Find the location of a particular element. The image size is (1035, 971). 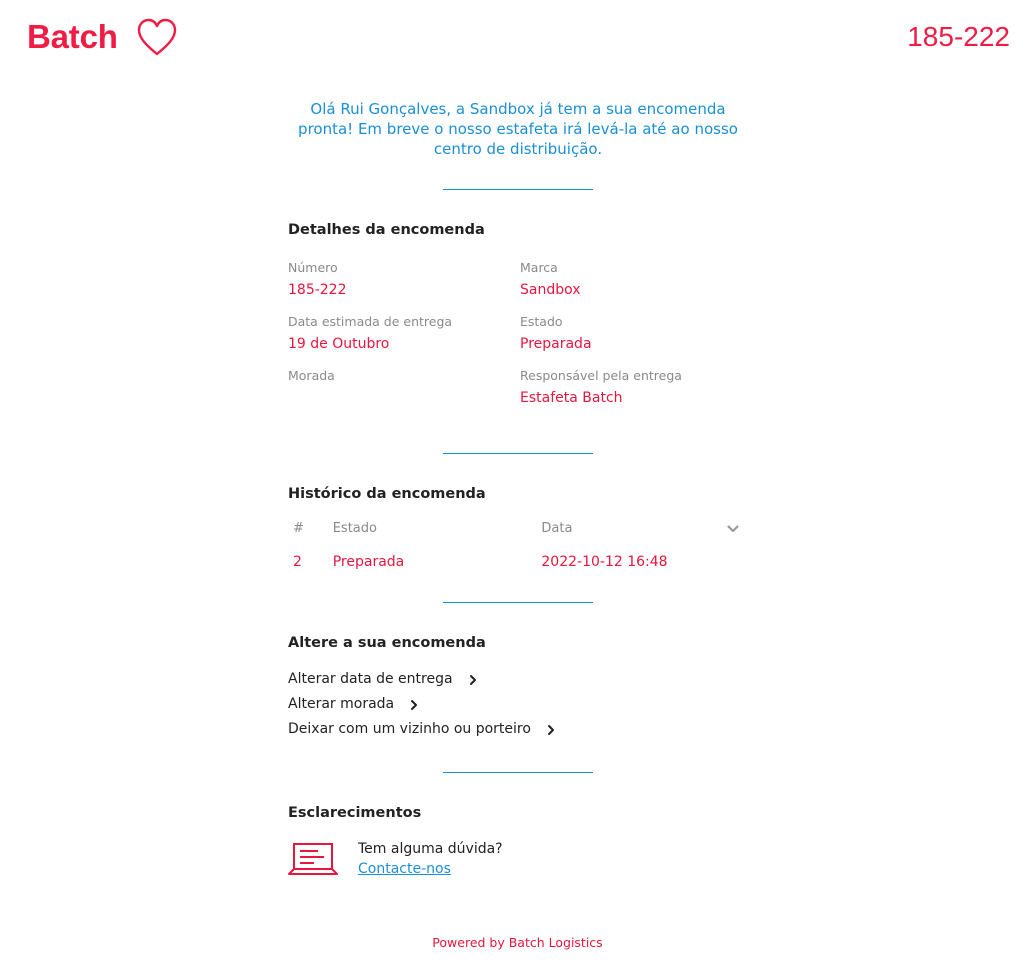

detail-marca: Marca Sandbox is located at coordinates (634, 280).